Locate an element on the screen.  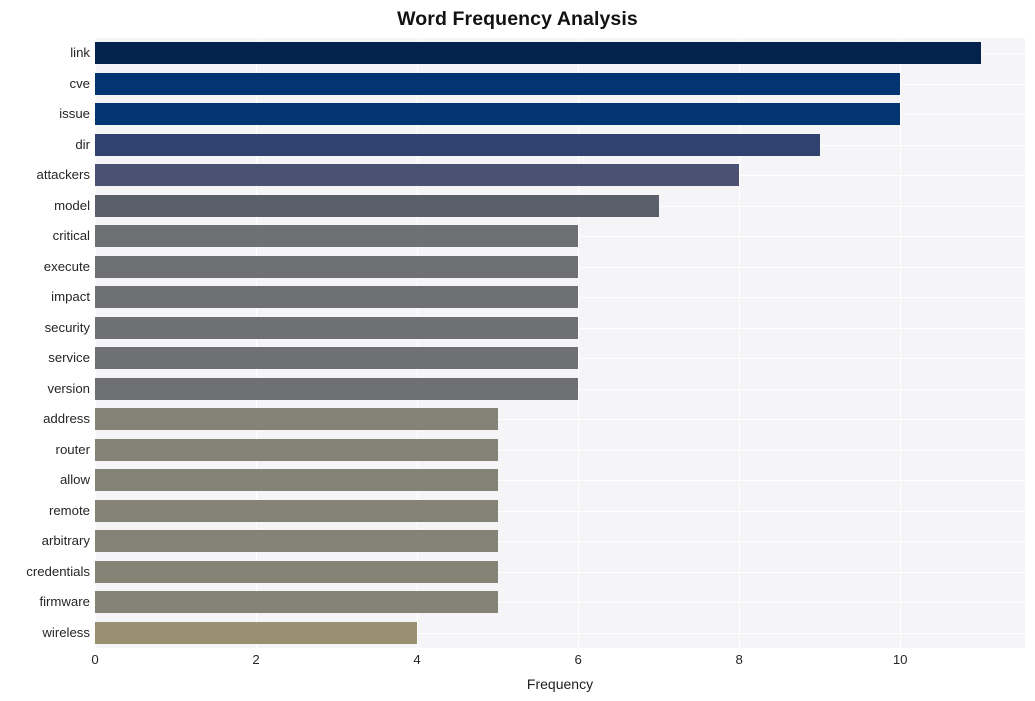
bar-link is located at coordinates (538, 53).